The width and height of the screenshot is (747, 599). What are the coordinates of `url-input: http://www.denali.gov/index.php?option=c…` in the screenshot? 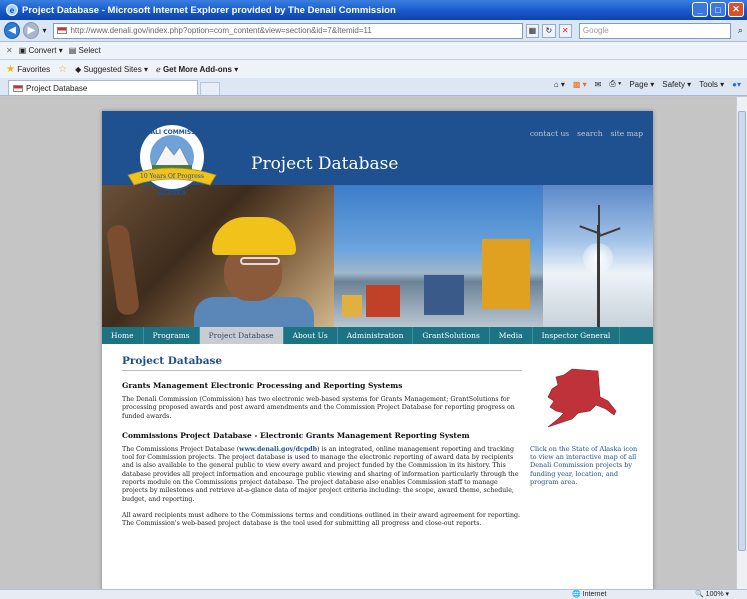 It's located at (288, 30).